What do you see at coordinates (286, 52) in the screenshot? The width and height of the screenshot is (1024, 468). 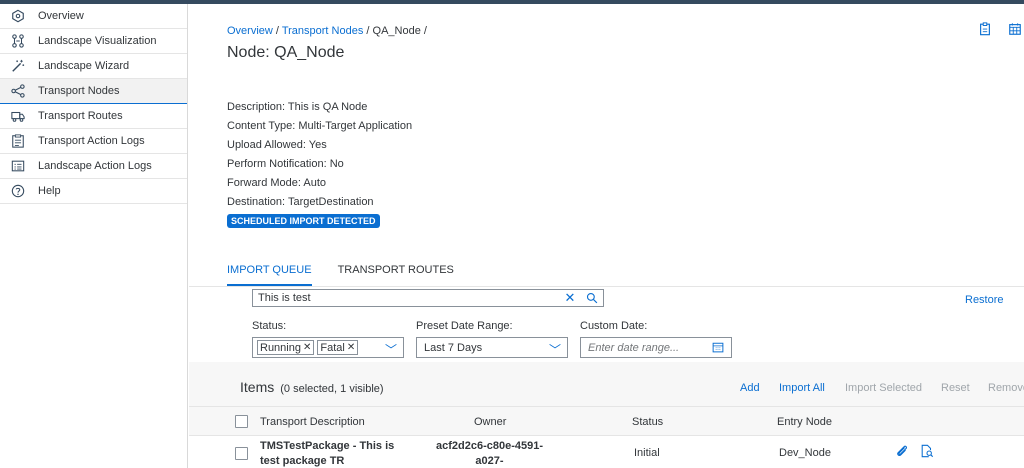 I see `page-title: Node: QA_Node` at bounding box center [286, 52].